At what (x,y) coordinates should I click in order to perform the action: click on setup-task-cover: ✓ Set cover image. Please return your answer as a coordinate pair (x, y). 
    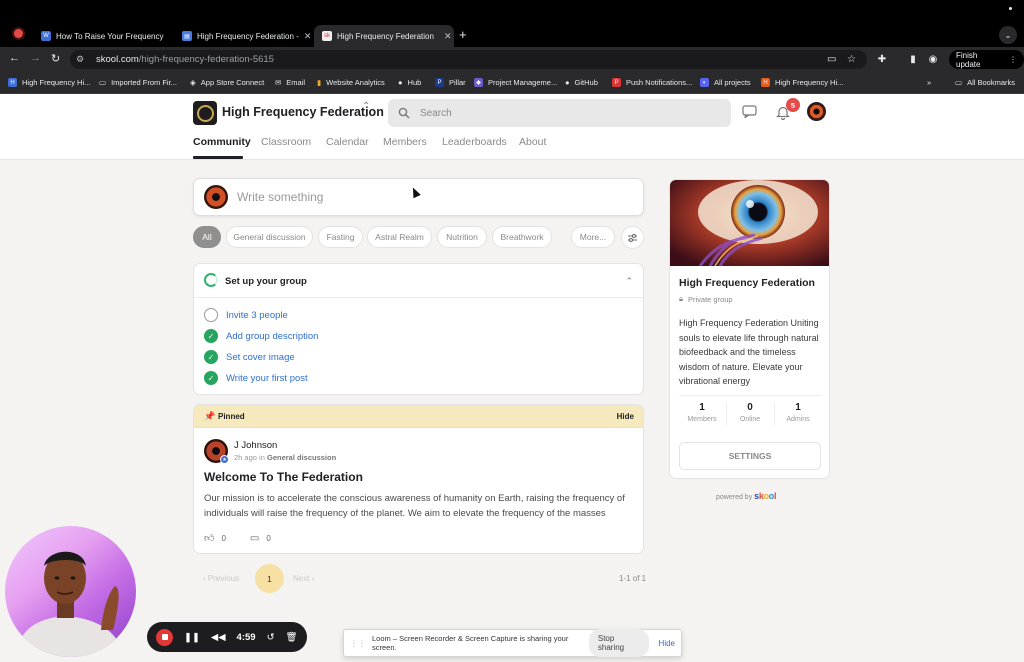
    Looking at the image, I should click on (249, 357).